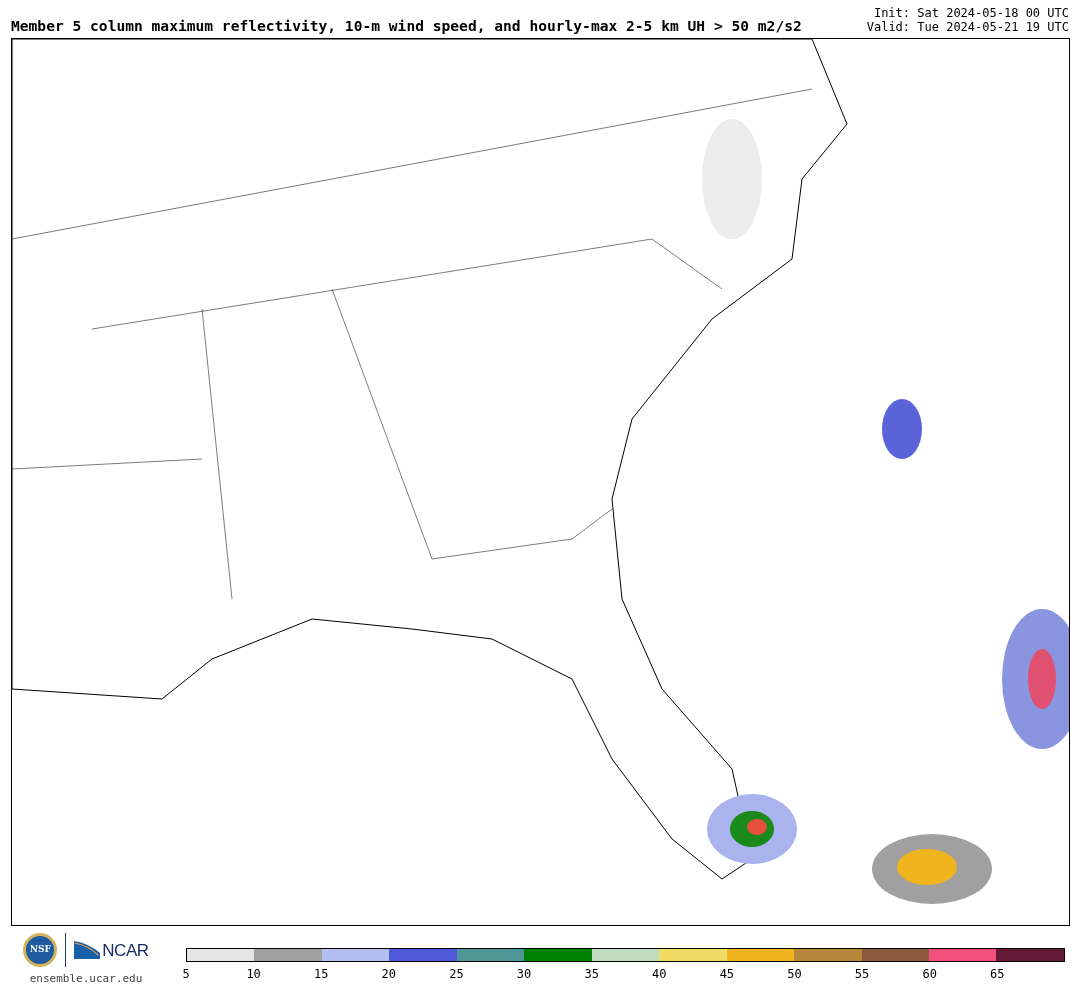  Describe the element at coordinates (40, 950) in the screenshot. I see `nsf-logo: NSF` at that location.